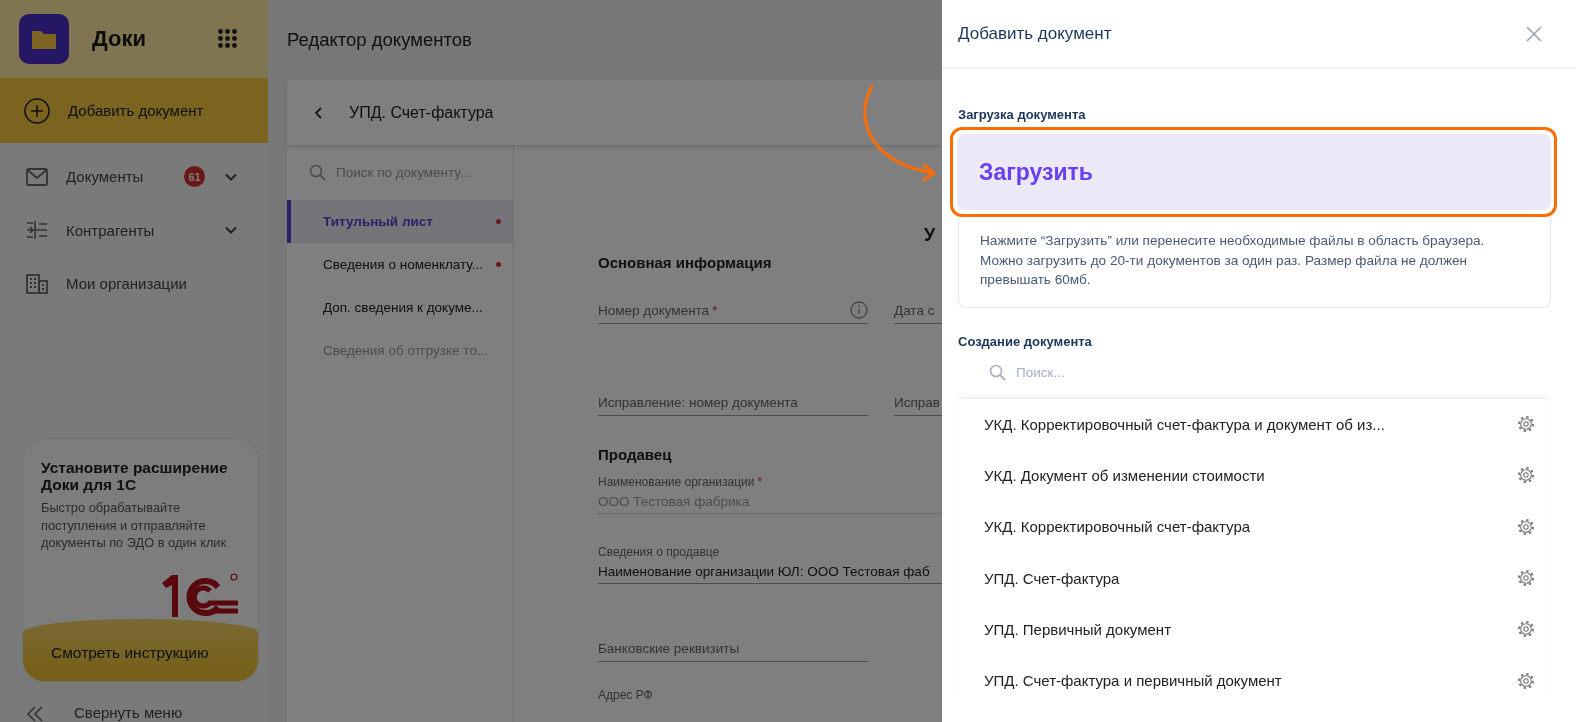  I want to click on nav-item: Контрагенты, so click(134, 230).